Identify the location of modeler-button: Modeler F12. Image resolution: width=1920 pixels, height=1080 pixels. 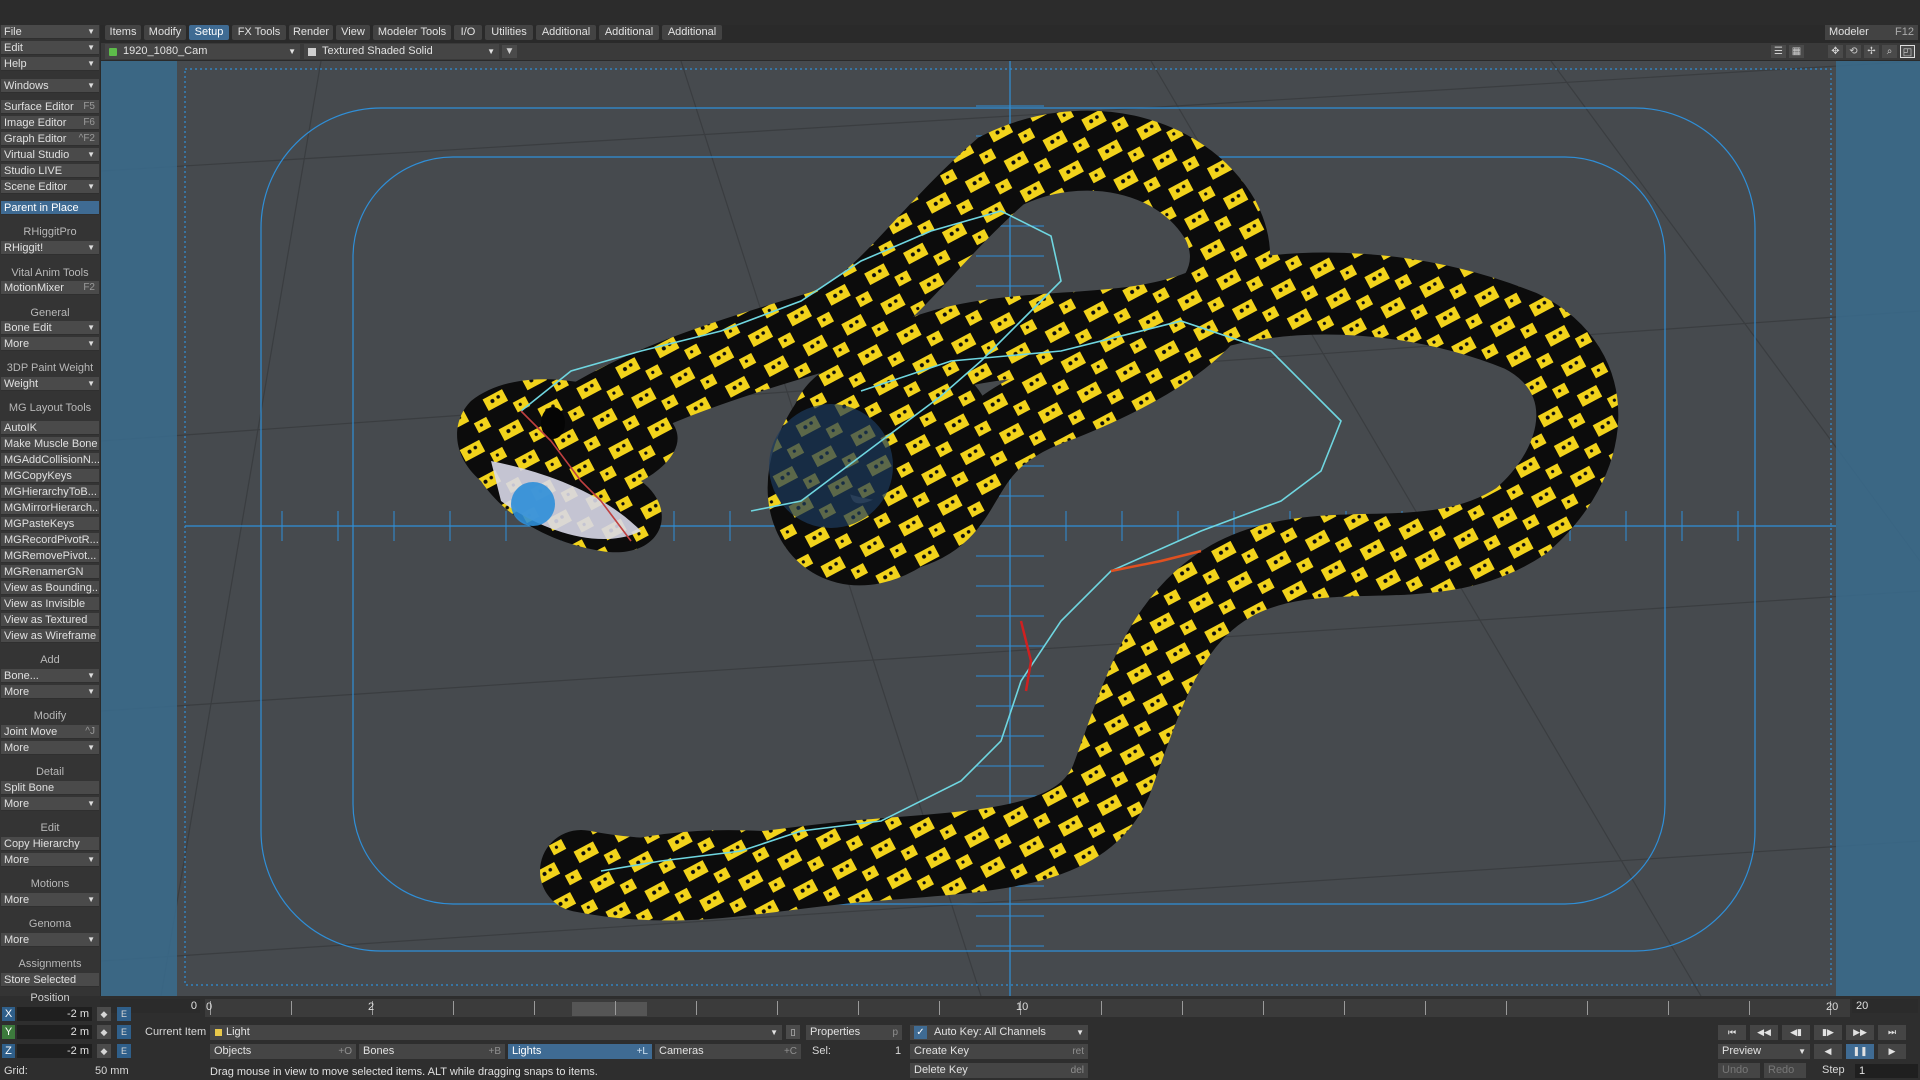
(1871, 32).